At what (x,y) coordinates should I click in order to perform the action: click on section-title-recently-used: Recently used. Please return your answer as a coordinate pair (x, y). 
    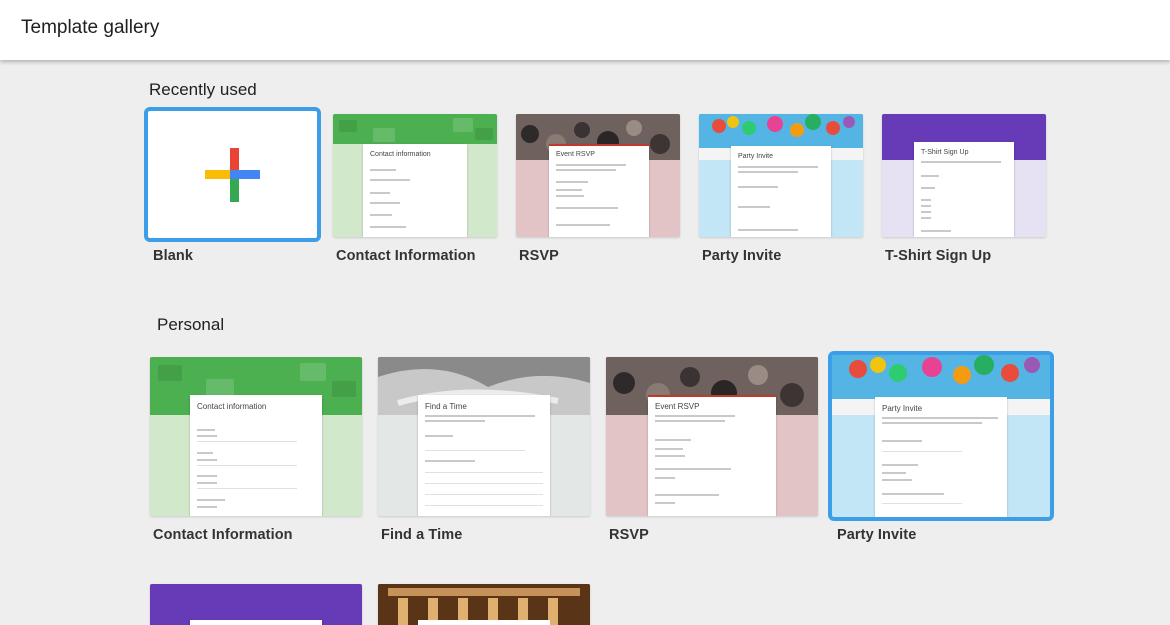
    Looking at the image, I should click on (203, 89).